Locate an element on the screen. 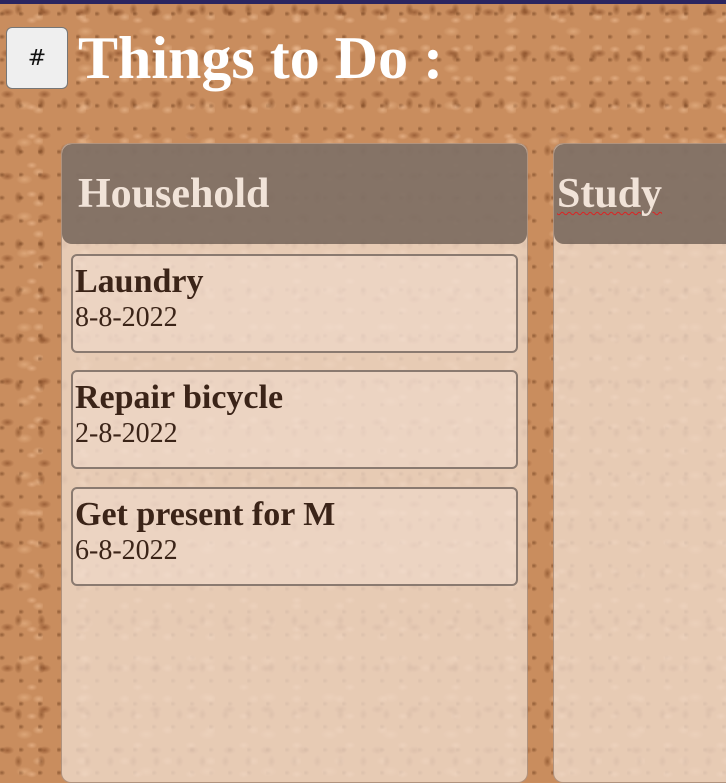 The height and width of the screenshot is (783, 726). column-header: Study is located at coordinates (640, 194).